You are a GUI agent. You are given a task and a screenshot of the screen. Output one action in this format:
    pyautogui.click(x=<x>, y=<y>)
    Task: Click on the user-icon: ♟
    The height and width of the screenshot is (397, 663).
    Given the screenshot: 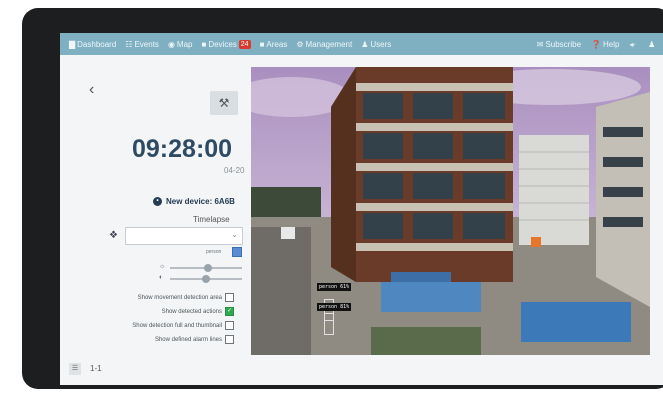 What is the action you would take?
    pyautogui.click(x=652, y=44)
    